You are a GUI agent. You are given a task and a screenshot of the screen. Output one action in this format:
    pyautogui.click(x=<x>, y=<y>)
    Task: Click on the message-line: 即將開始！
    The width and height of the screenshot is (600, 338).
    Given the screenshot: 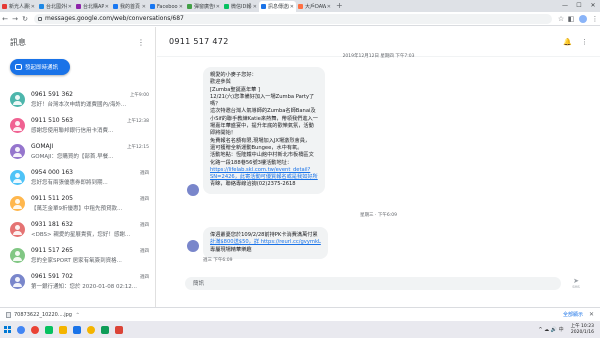 What is the action you would take?
    pyautogui.click(x=223, y=133)
    